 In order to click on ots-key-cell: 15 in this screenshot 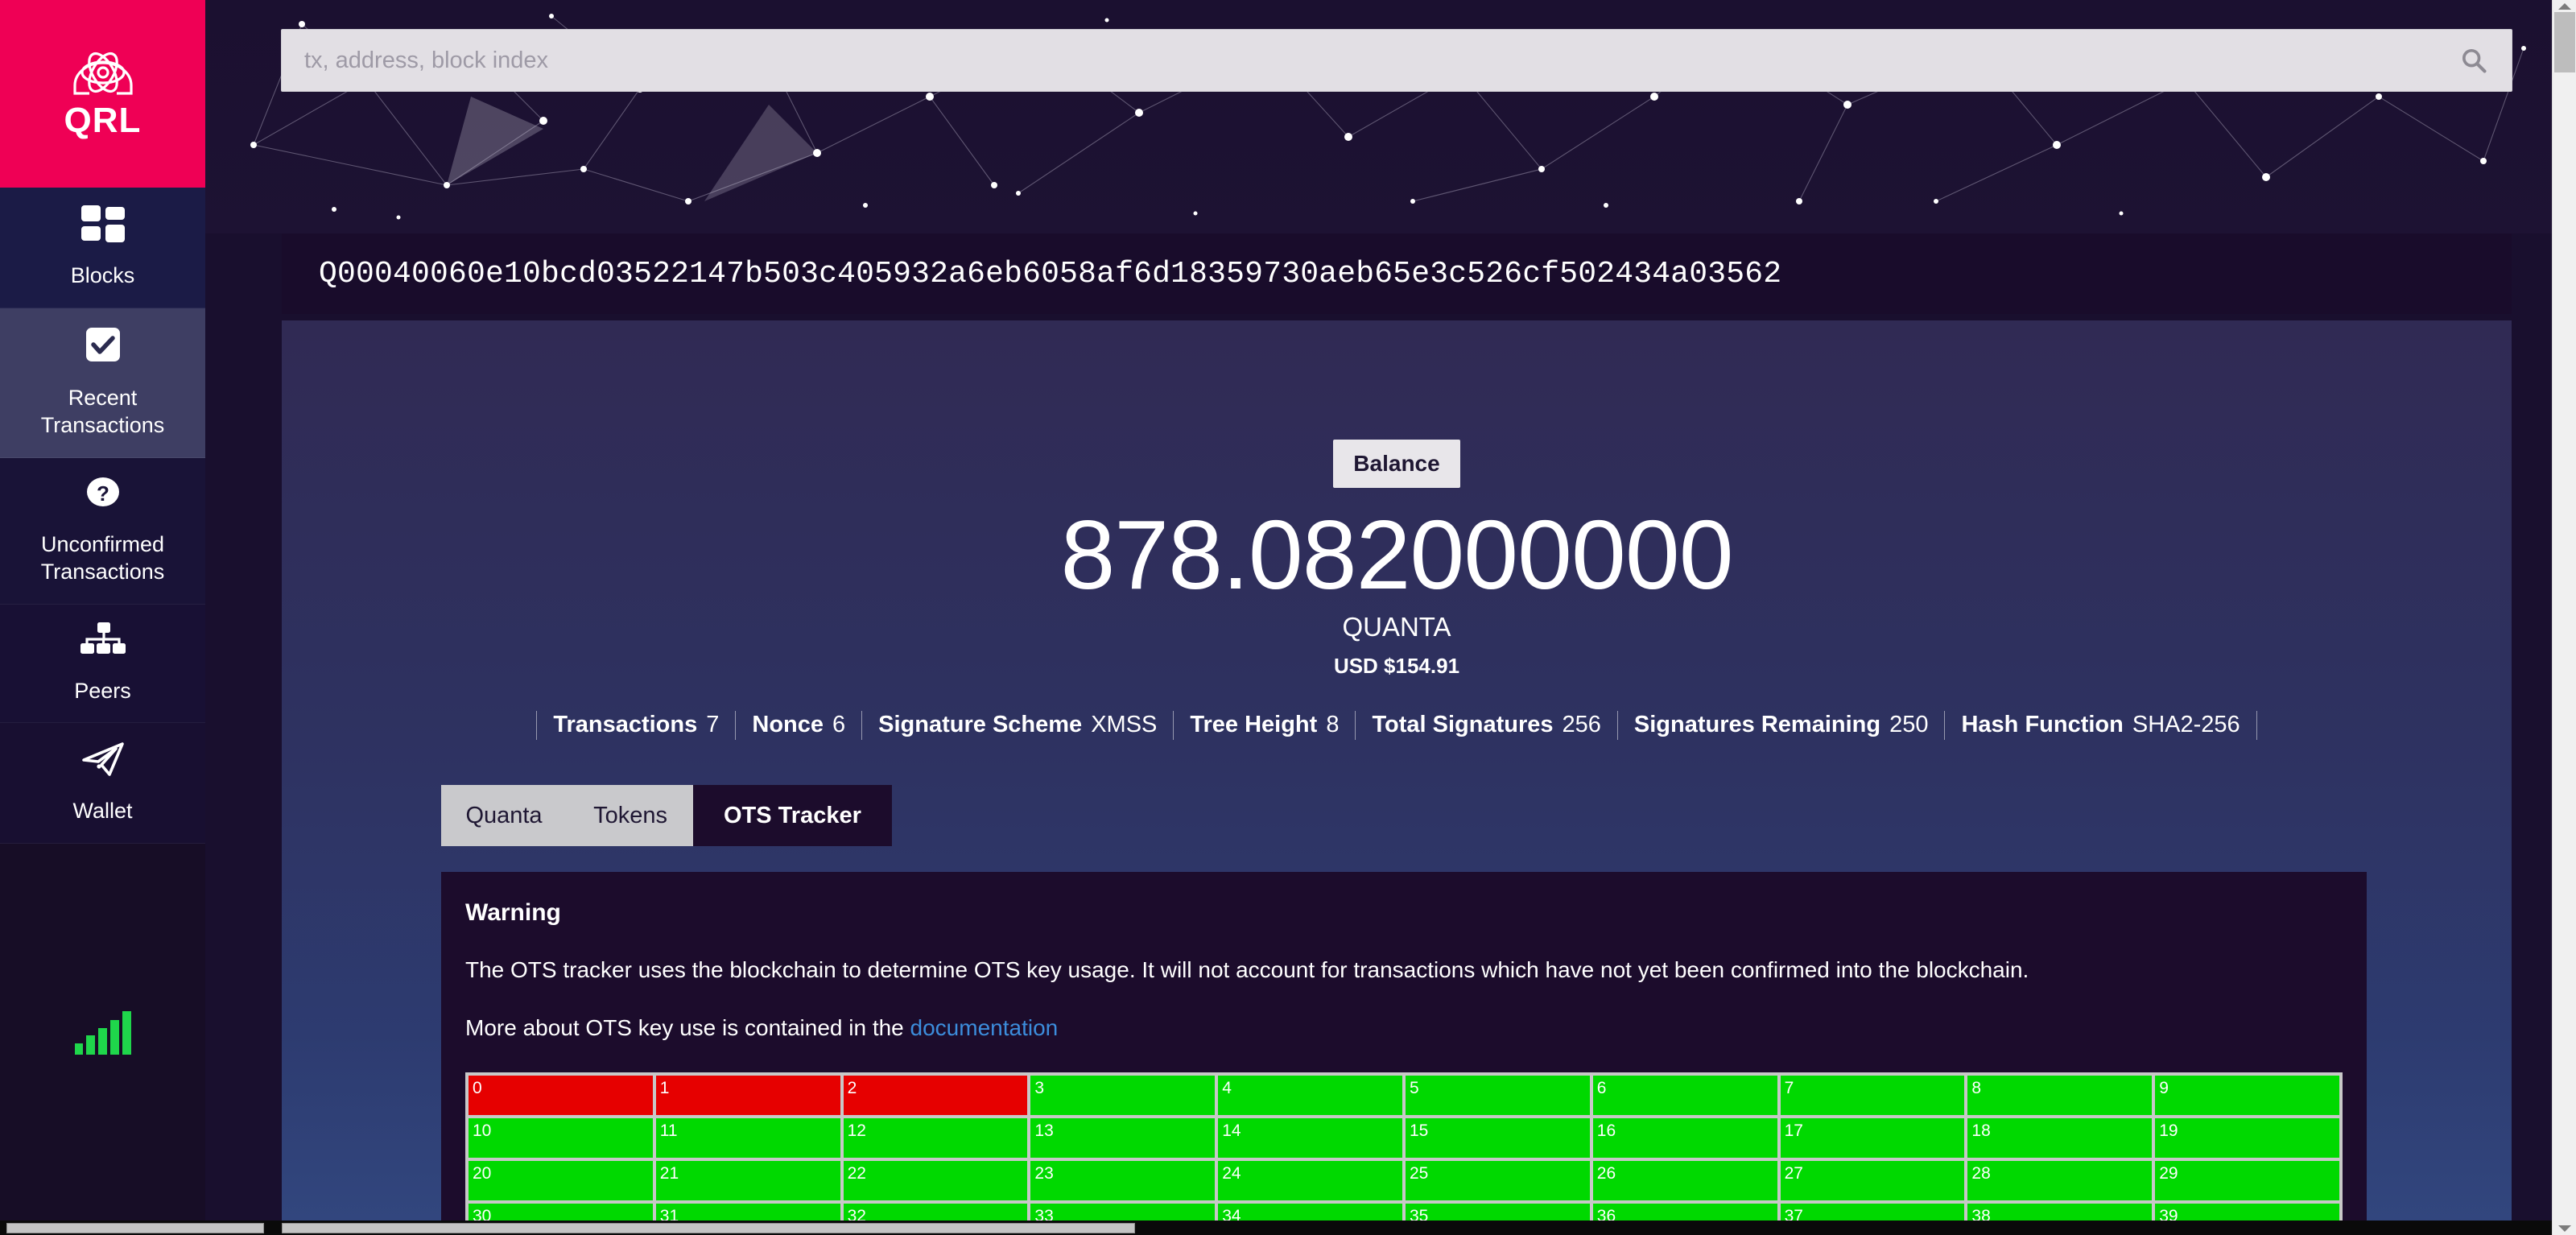, I will do `click(1498, 1137)`.